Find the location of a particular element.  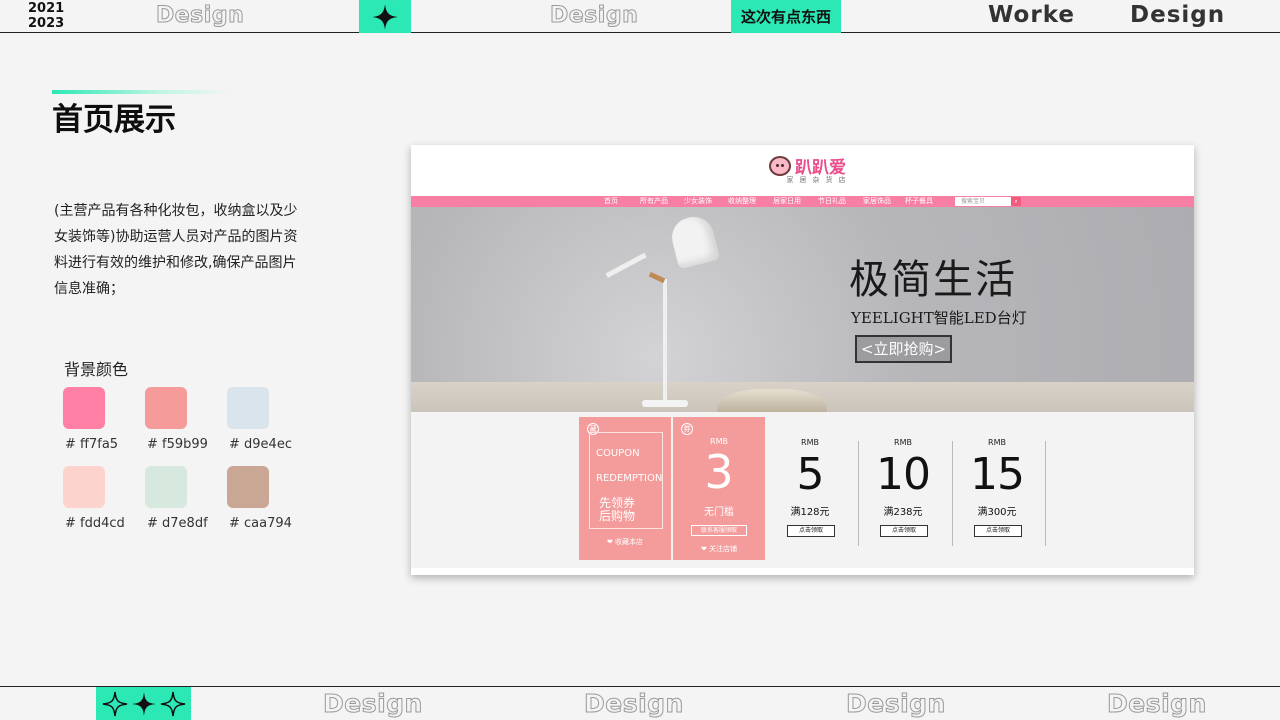

nav-item-storage: 收纳整理 is located at coordinates (742, 201).